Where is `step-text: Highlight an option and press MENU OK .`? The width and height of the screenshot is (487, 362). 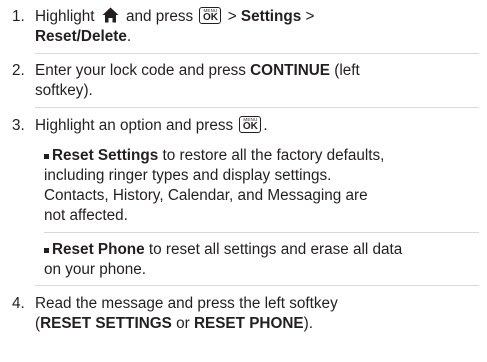
step-text: Highlight an option and press MENU OK . is located at coordinates (257, 126).